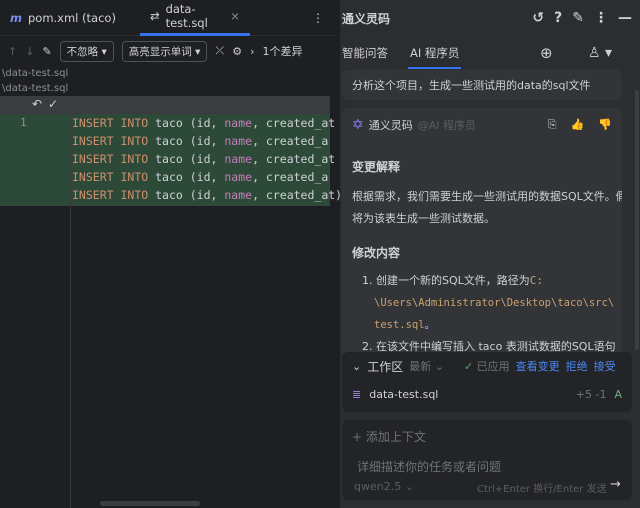 This screenshot has height=508, width=640. Describe the element at coordinates (423, 218) in the screenshot. I see `paragraph: 将为该表生成一些测试数据。` at that location.